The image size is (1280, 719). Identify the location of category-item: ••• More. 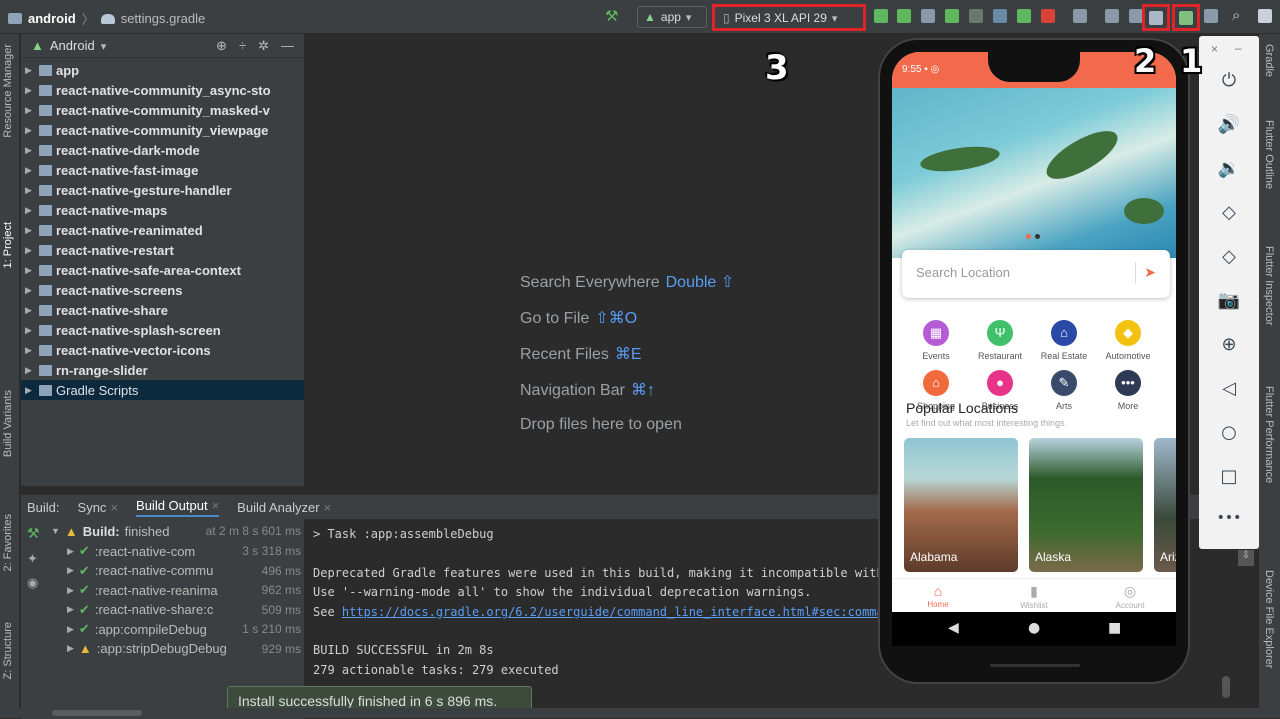
(1128, 390).